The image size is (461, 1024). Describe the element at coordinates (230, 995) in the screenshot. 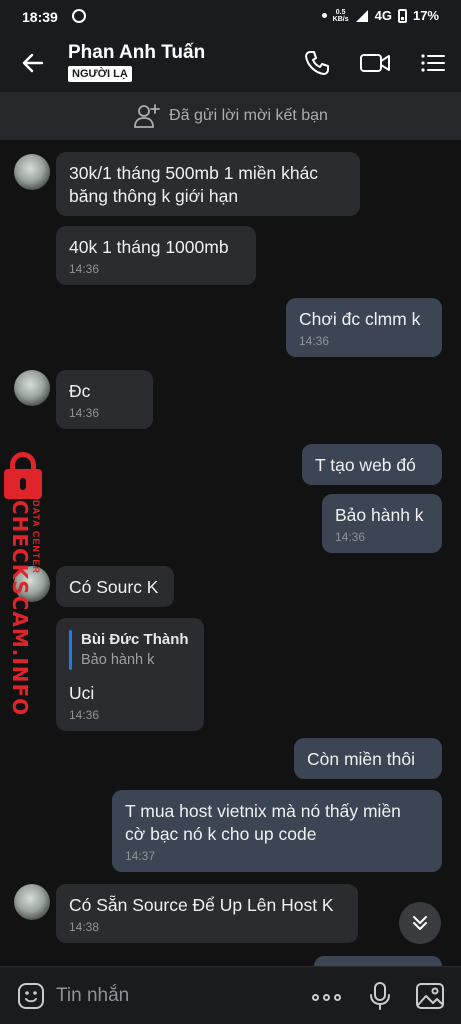

I see `message-input-bar: Tin nhắn` at that location.